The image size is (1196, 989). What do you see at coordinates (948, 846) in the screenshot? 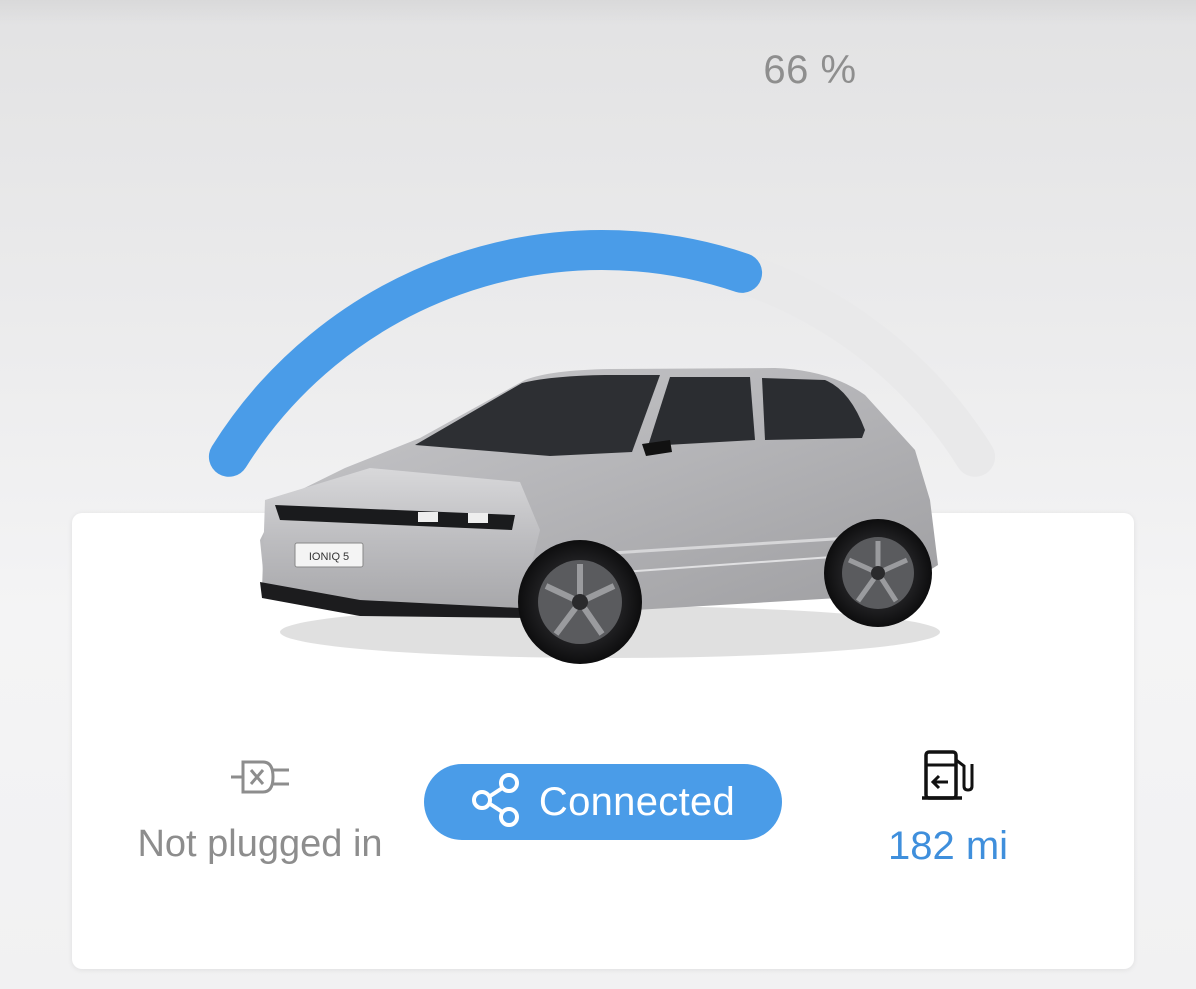
I see `range-value: 182 mi` at bounding box center [948, 846].